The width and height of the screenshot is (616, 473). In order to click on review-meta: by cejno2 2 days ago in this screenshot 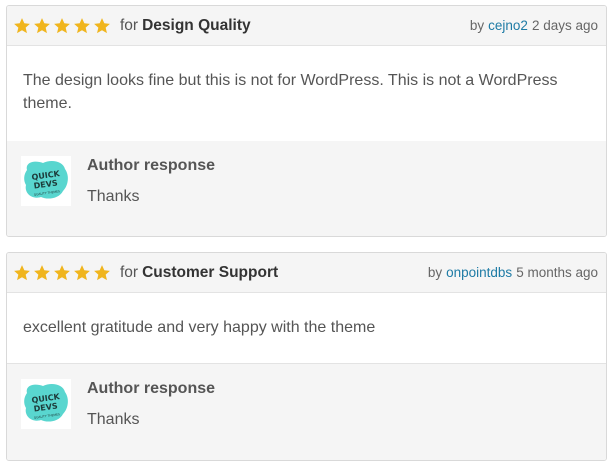, I will do `click(534, 25)`.